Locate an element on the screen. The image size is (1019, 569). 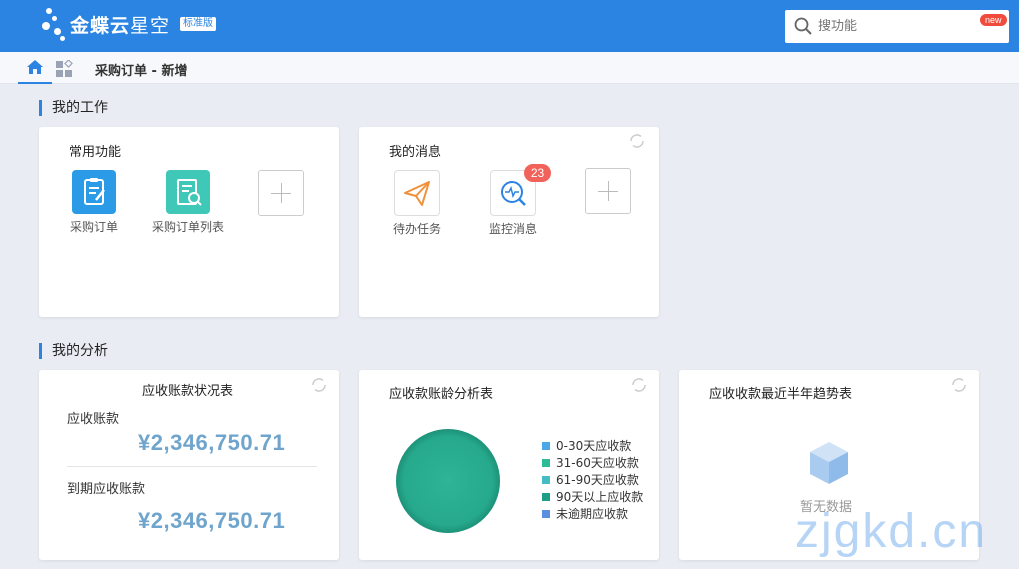
tile-todo-tasks: 待办任务 is located at coordinates (417, 203).